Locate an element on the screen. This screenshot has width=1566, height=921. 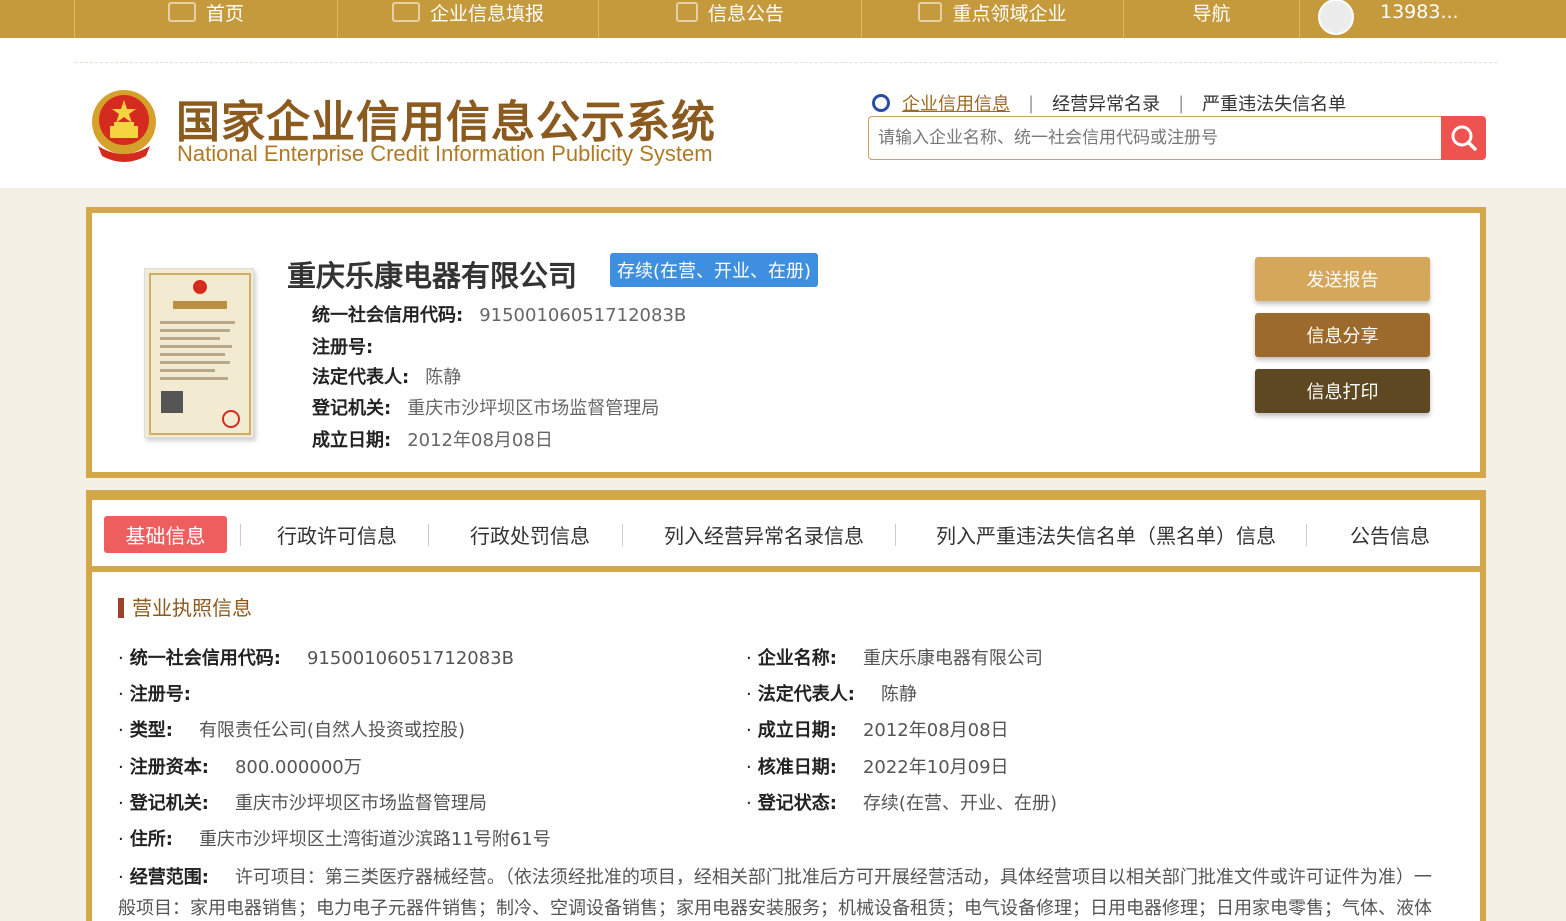
nav-item-enterprise-report: 企业信息填报 is located at coordinates (468, 19).